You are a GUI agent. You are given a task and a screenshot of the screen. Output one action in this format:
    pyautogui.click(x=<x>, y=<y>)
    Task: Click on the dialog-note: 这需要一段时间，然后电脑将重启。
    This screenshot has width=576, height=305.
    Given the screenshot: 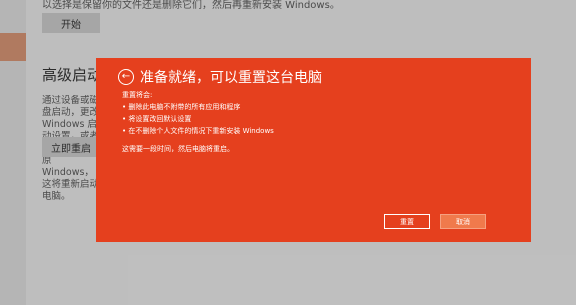 What is the action you would take?
    pyautogui.click(x=178, y=149)
    